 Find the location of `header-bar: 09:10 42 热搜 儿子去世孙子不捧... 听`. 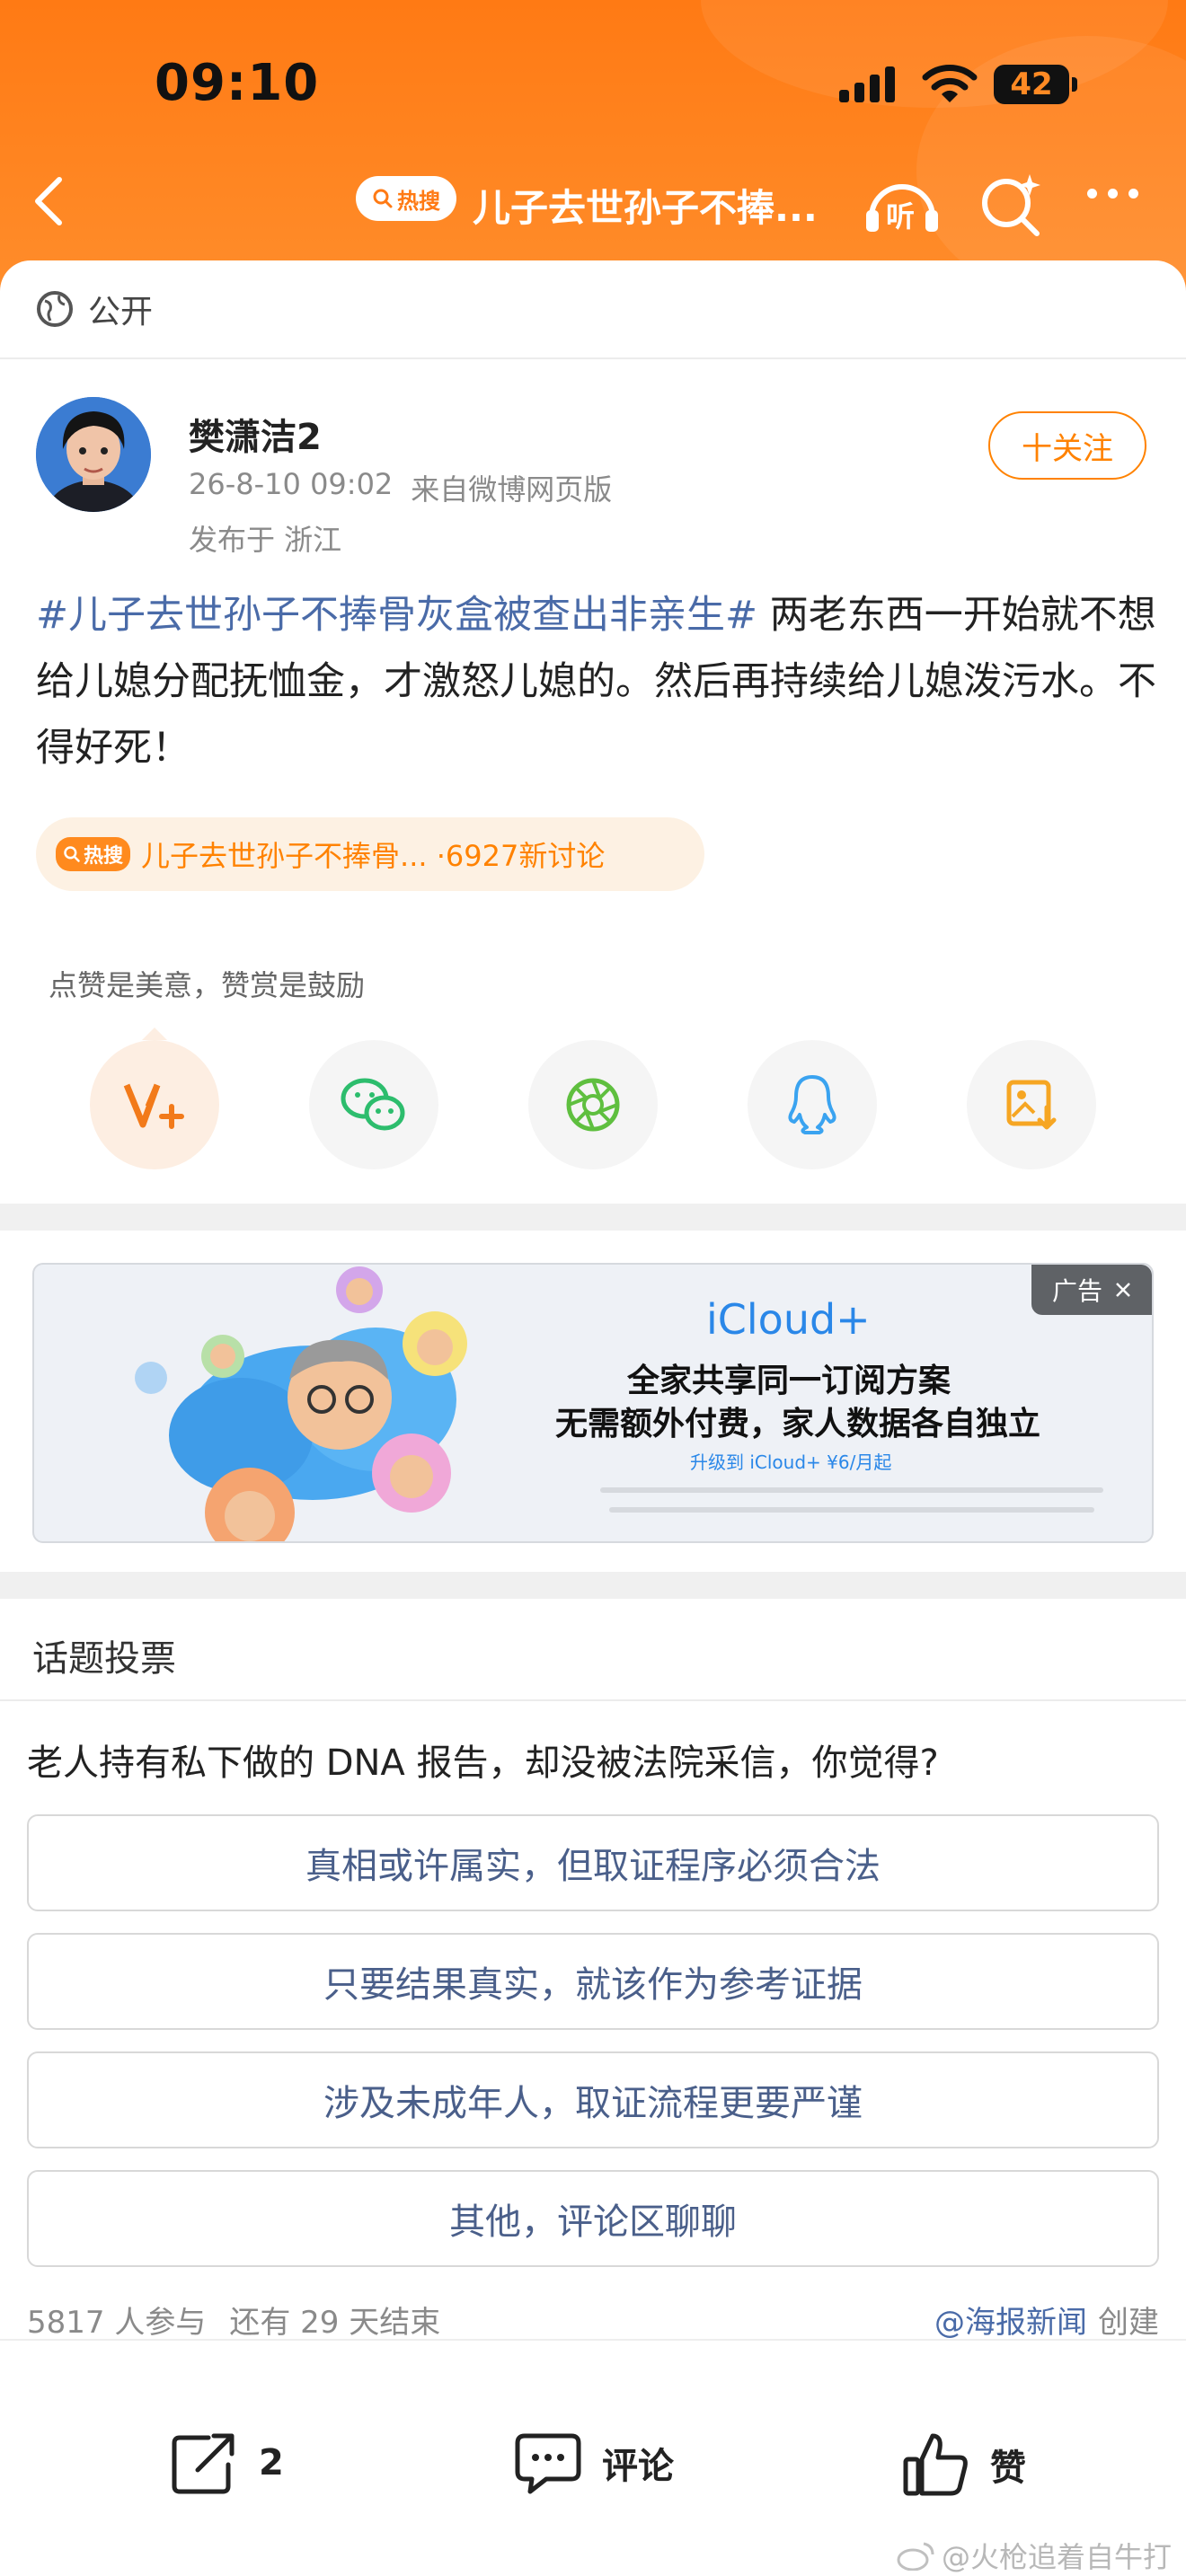

header-bar: 09:10 42 热搜 儿子去世孙子不捧... 听 is located at coordinates (593, 148).